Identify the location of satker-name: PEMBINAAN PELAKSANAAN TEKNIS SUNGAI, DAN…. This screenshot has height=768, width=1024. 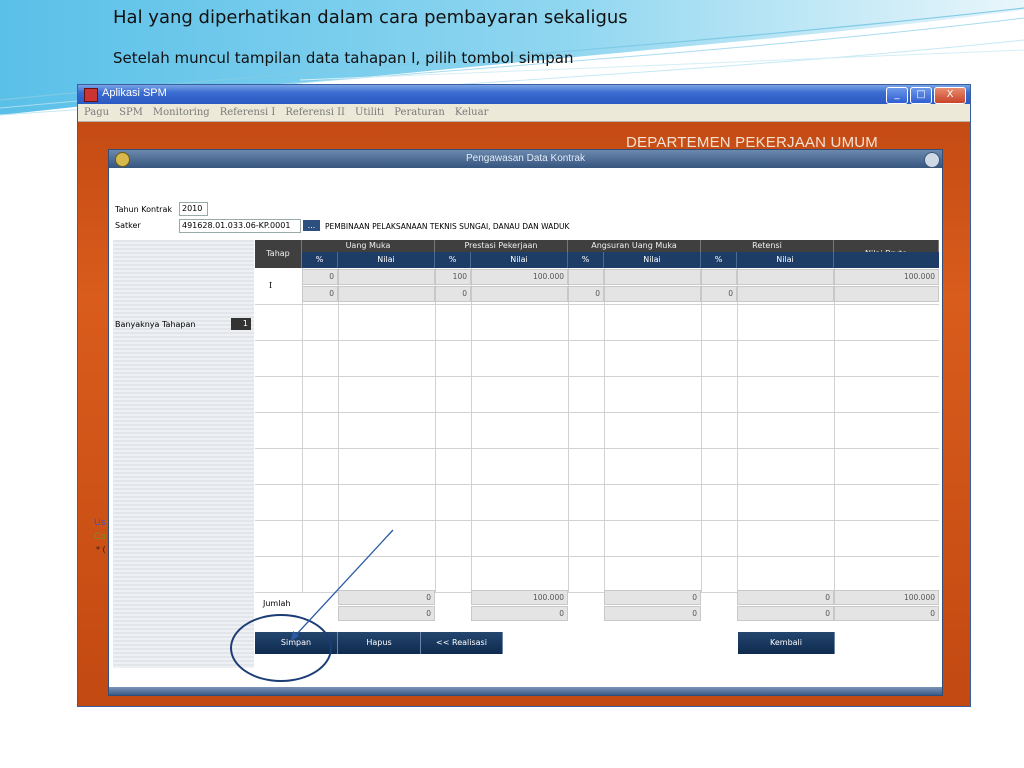
(447, 226).